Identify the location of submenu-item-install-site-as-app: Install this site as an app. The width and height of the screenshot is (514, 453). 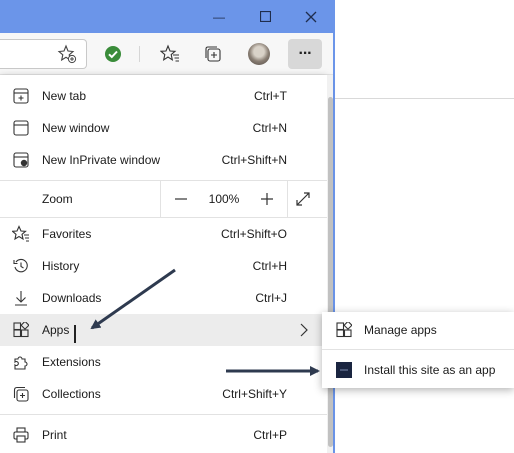
(418, 370).